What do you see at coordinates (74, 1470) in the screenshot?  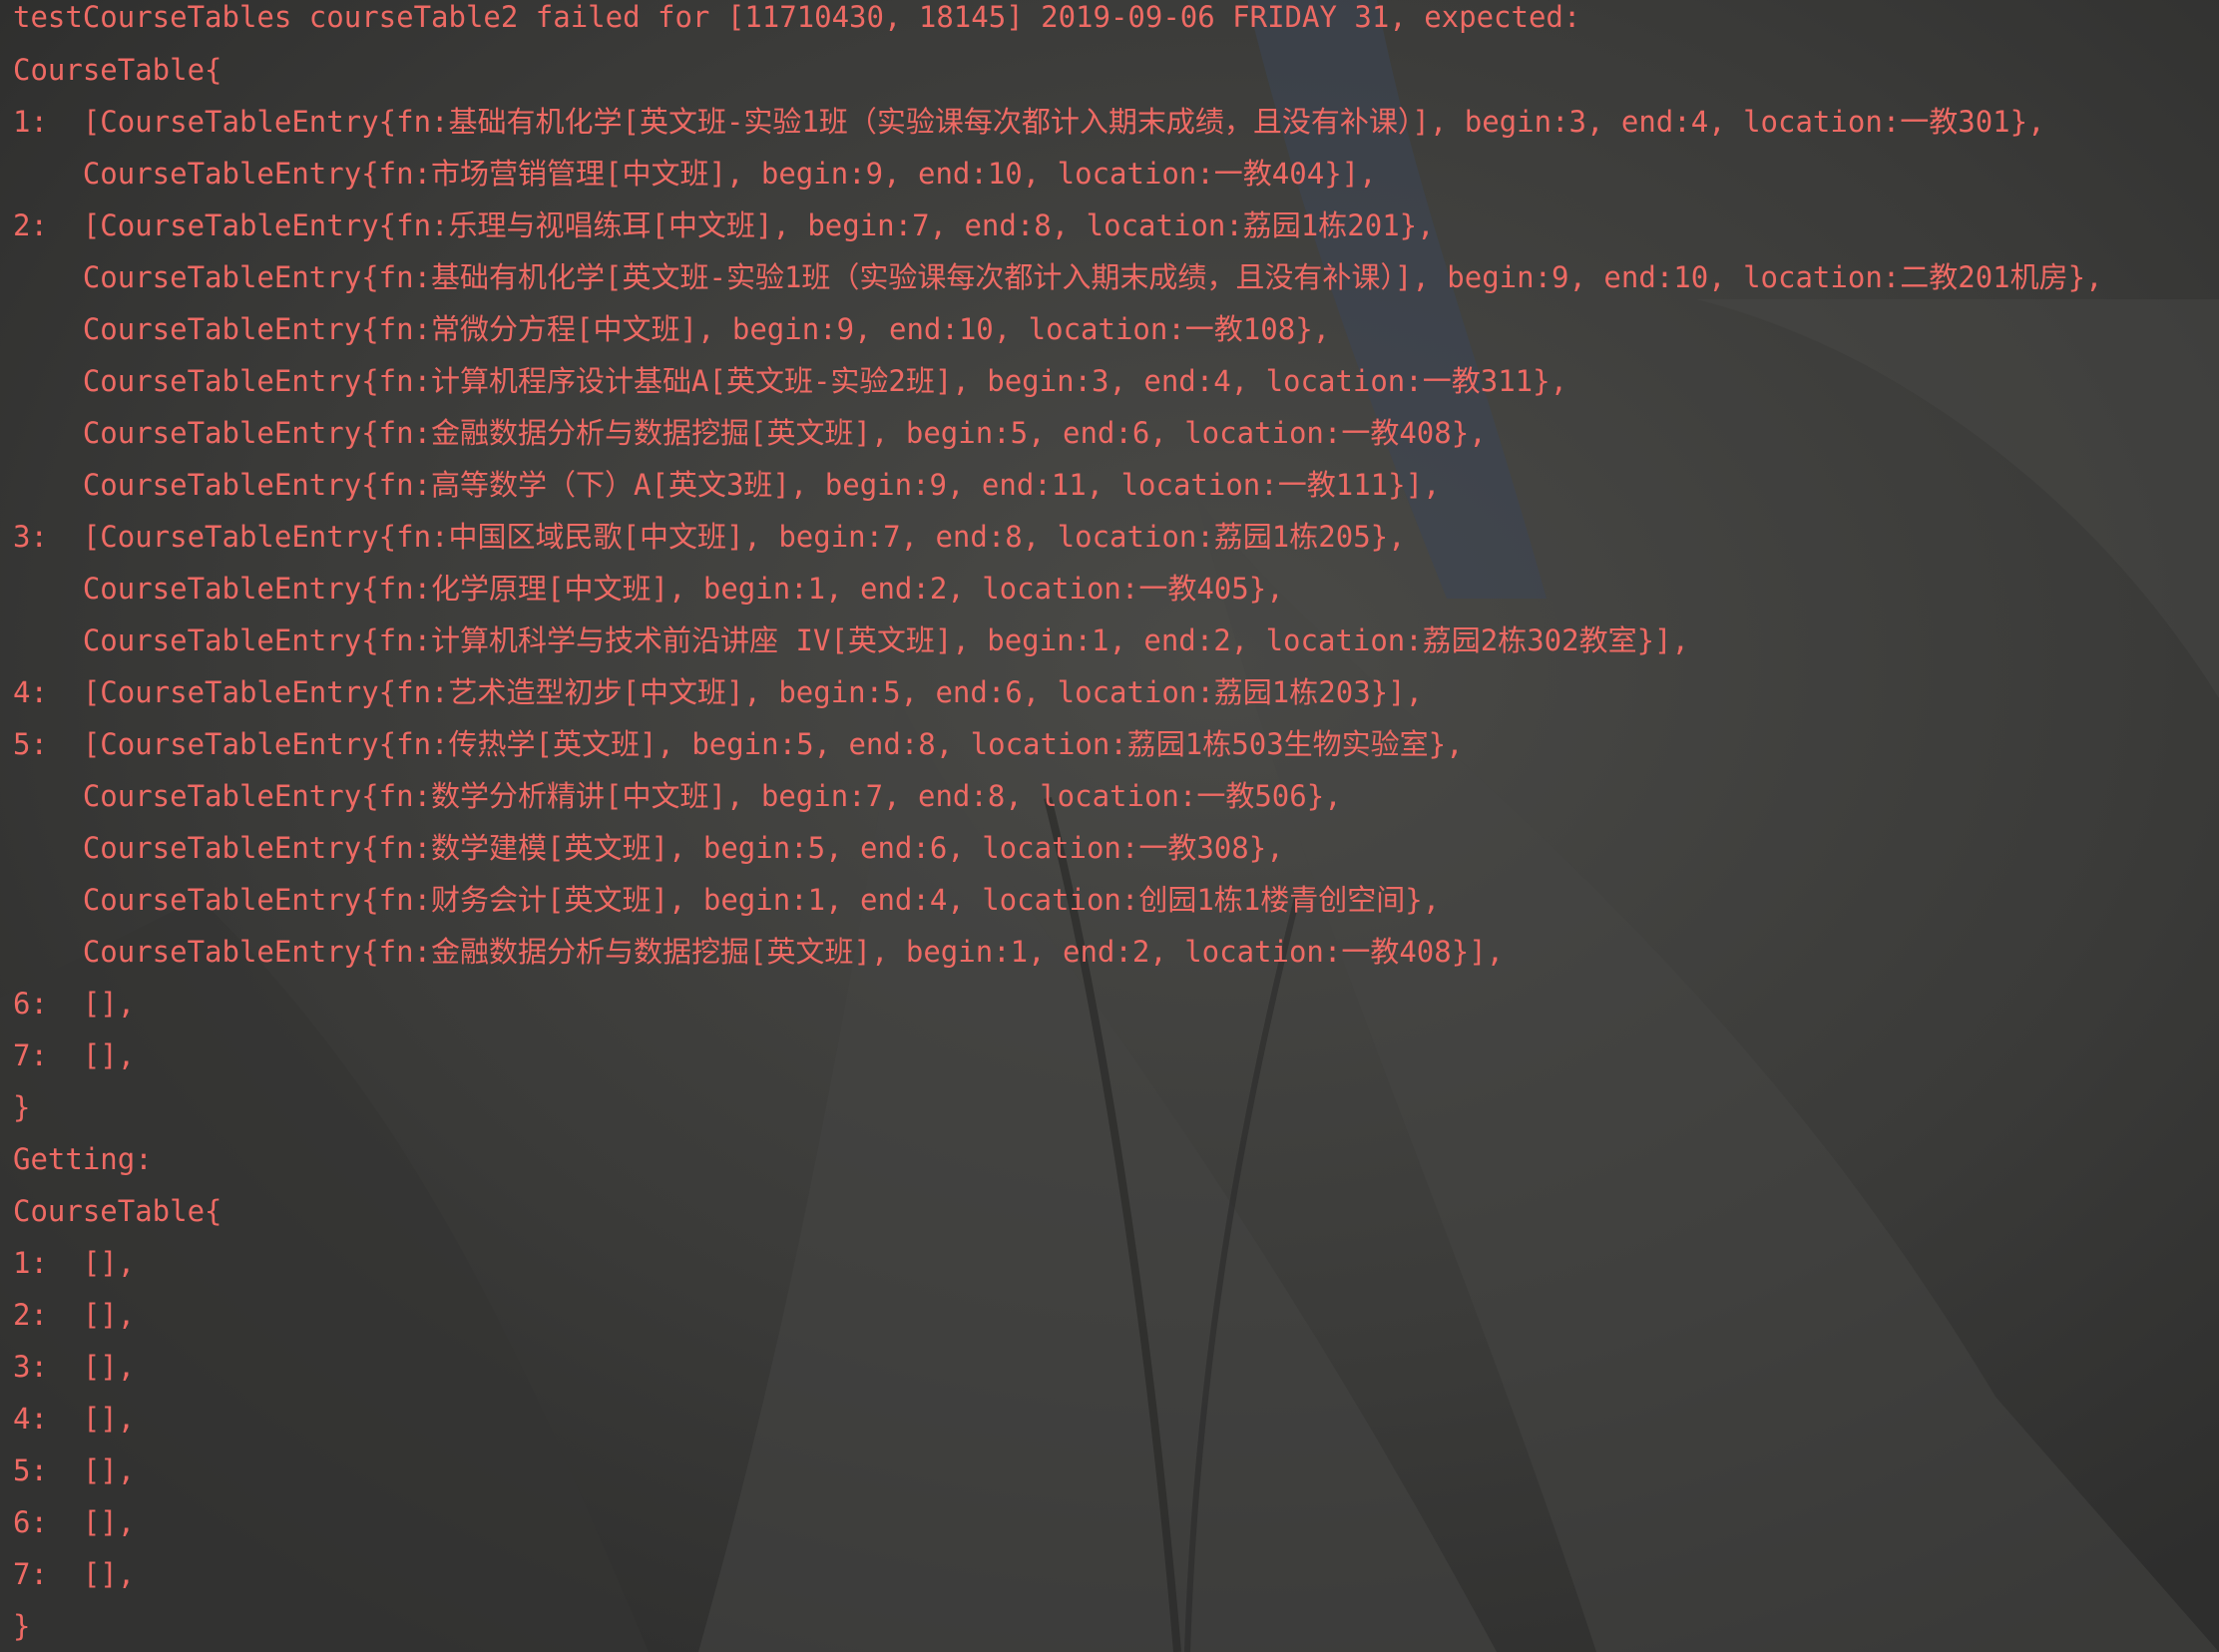 I see `console-line: 5: [],` at bounding box center [74, 1470].